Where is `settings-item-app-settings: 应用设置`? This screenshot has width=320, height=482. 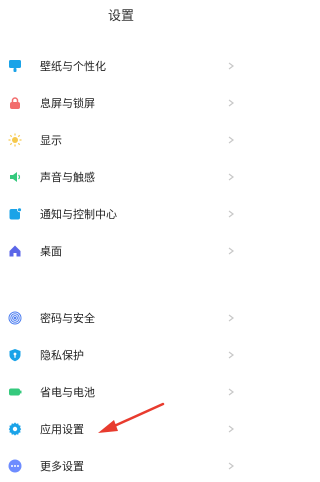 settings-item-app-settings: 应用设置 is located at coordinates (121, 428).